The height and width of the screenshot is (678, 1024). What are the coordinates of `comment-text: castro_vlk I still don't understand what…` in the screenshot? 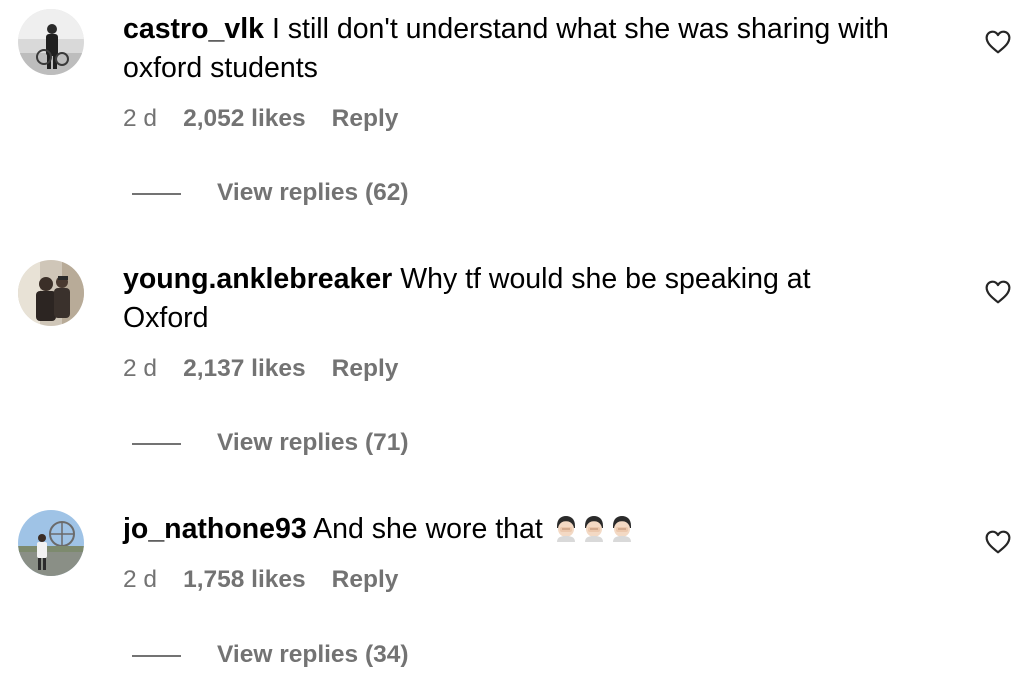 It's located at (513, 49).